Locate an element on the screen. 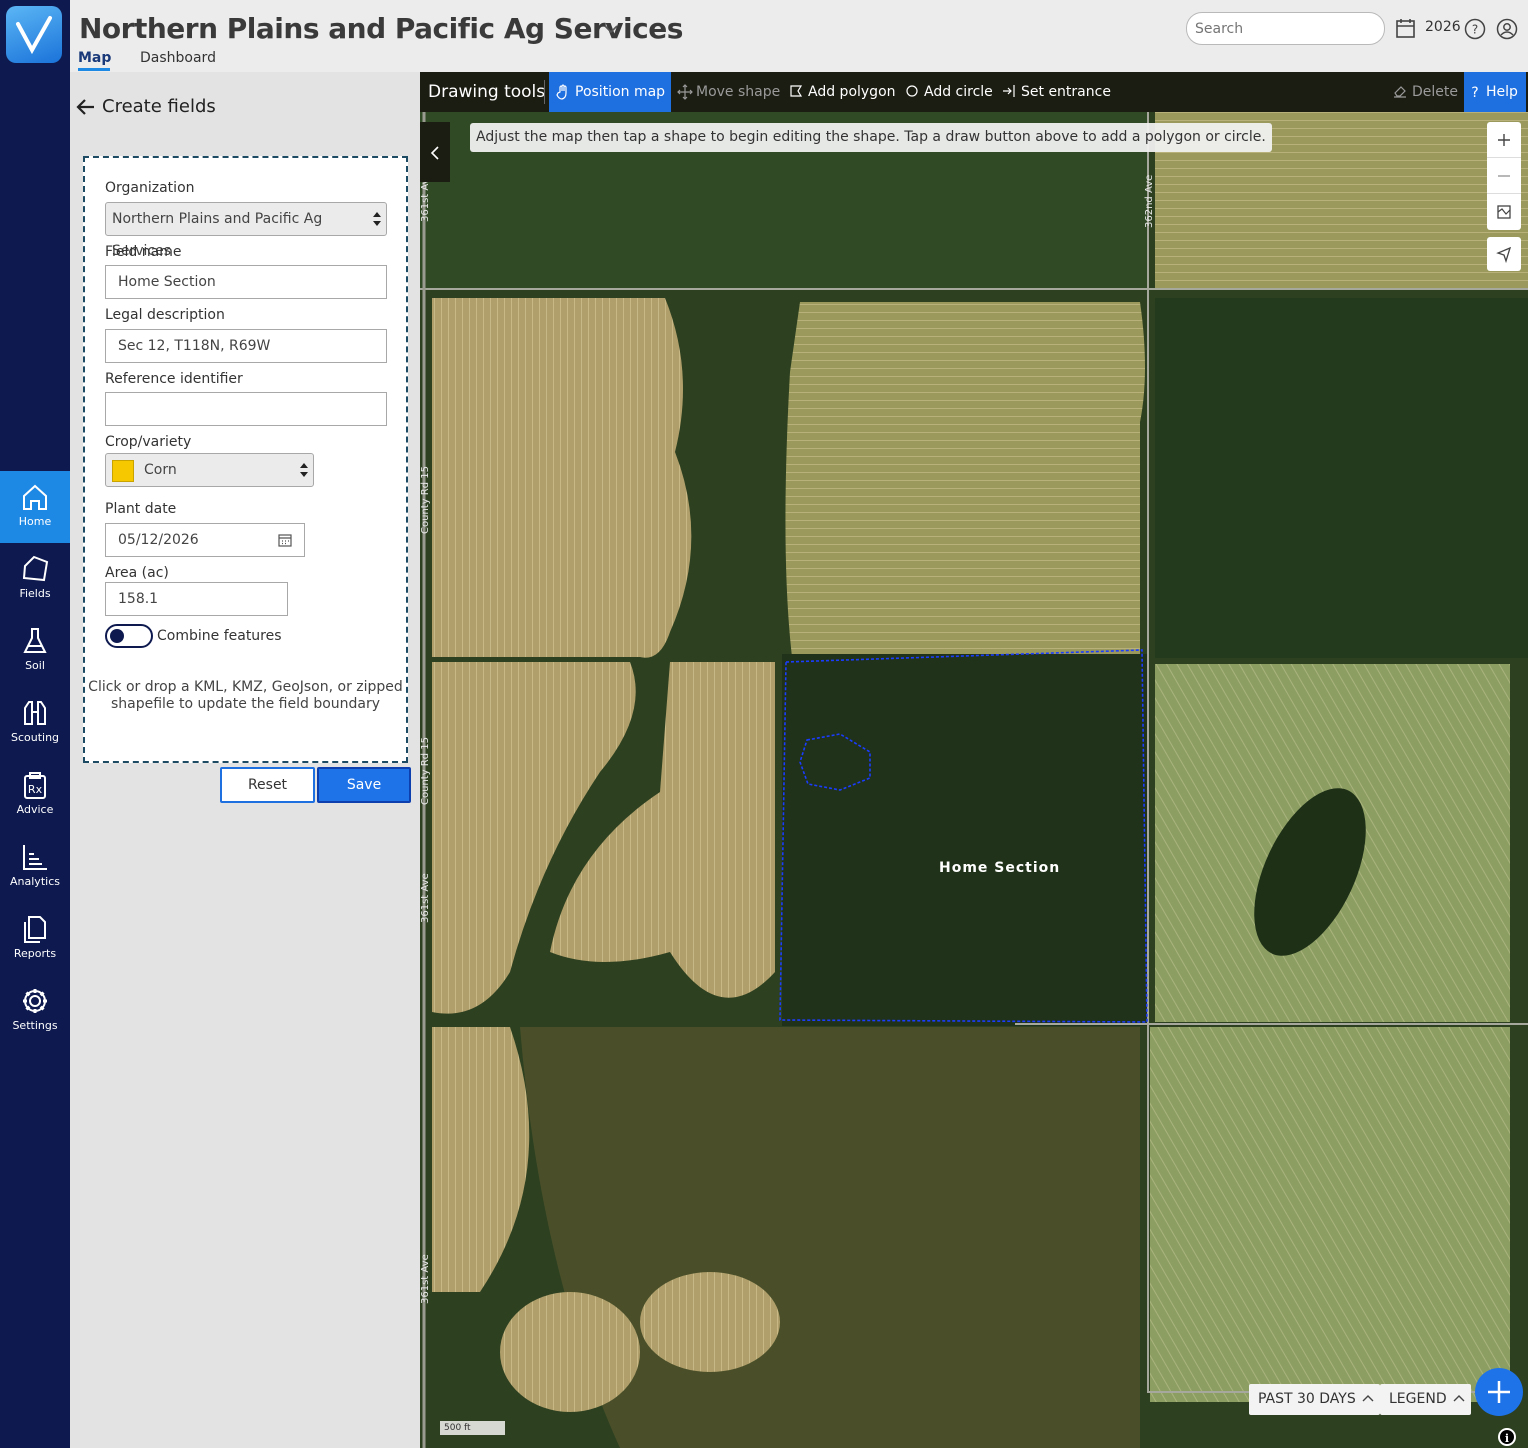 This screenshot has height=1448, width=1528. chevron-left-icon is located at coordinates (434, 153).